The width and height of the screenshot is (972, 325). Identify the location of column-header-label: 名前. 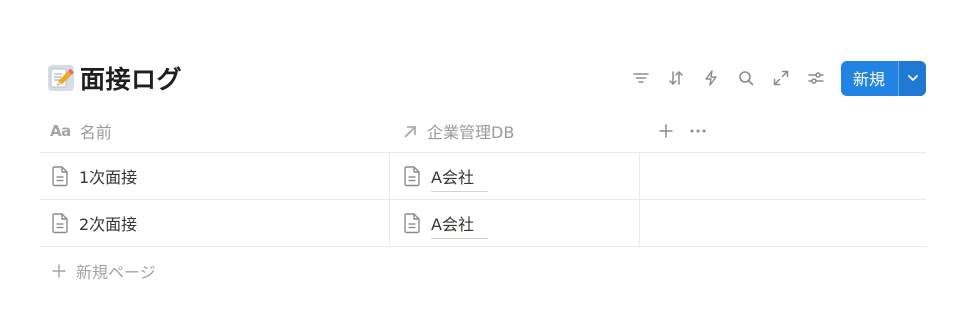
(95, 132).